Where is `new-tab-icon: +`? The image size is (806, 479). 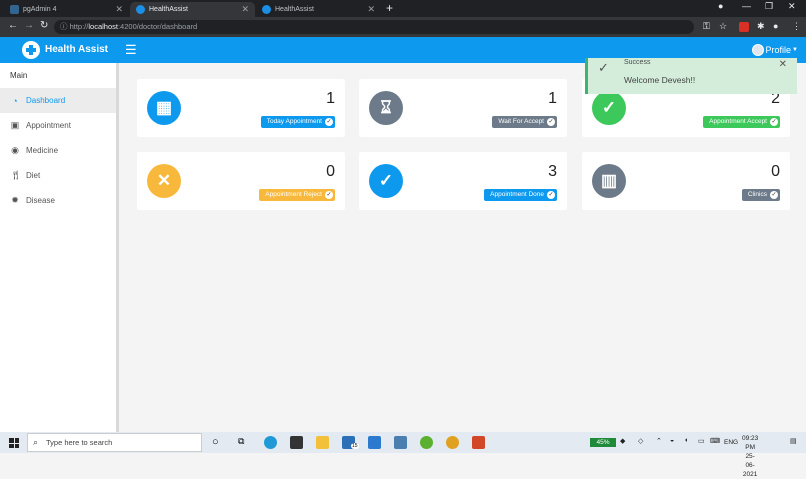 new-tab-icon: + is located at coordinates (389, 8).